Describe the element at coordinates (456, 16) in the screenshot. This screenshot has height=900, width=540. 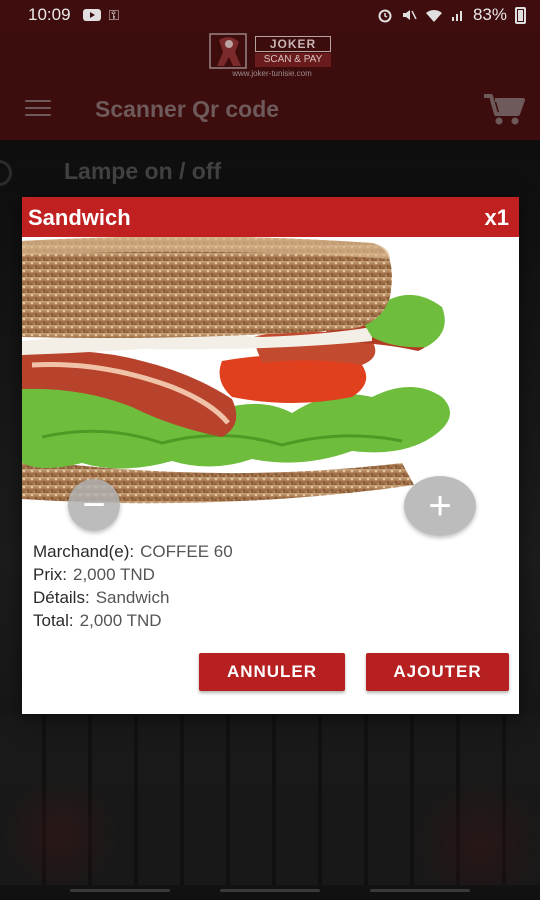
I see `signal-icon` at that location.